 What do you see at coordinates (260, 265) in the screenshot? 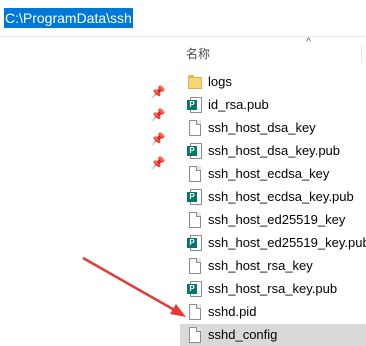
I see `file-name: ssh_host_rsa_key` at bounding box center [260, 265].